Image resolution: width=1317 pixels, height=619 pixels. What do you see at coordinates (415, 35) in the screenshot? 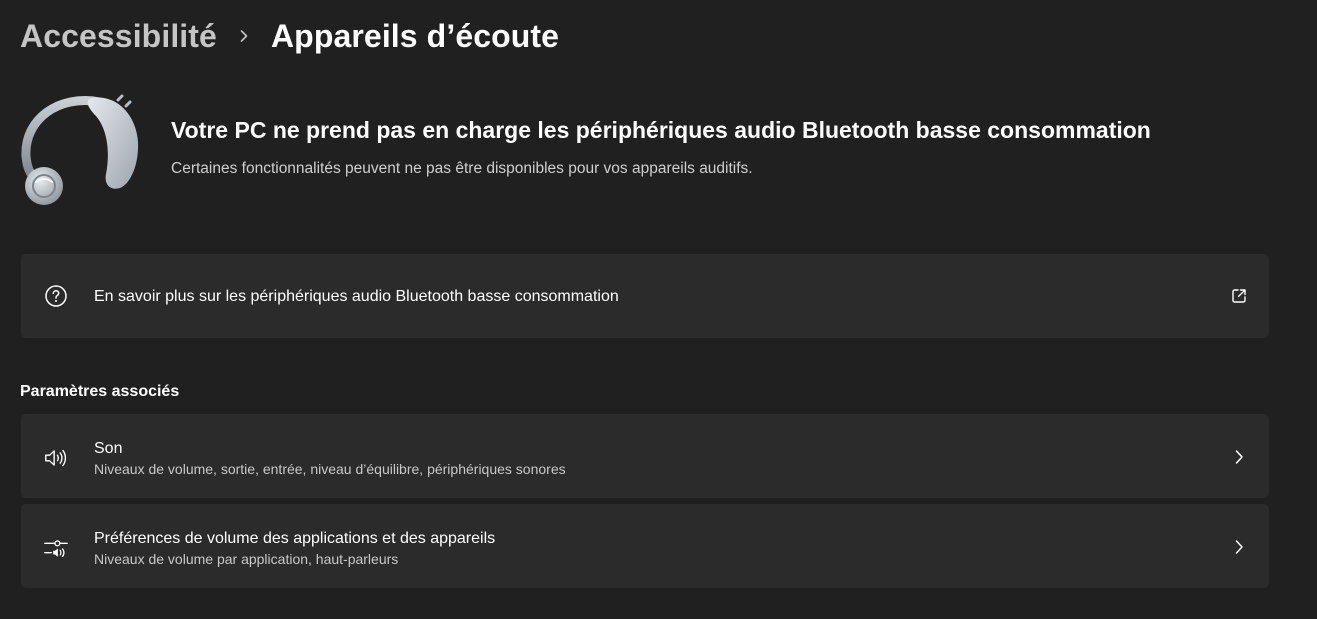
I see `page-title: Appareils d’écoute` at bounding box center [415, 35].